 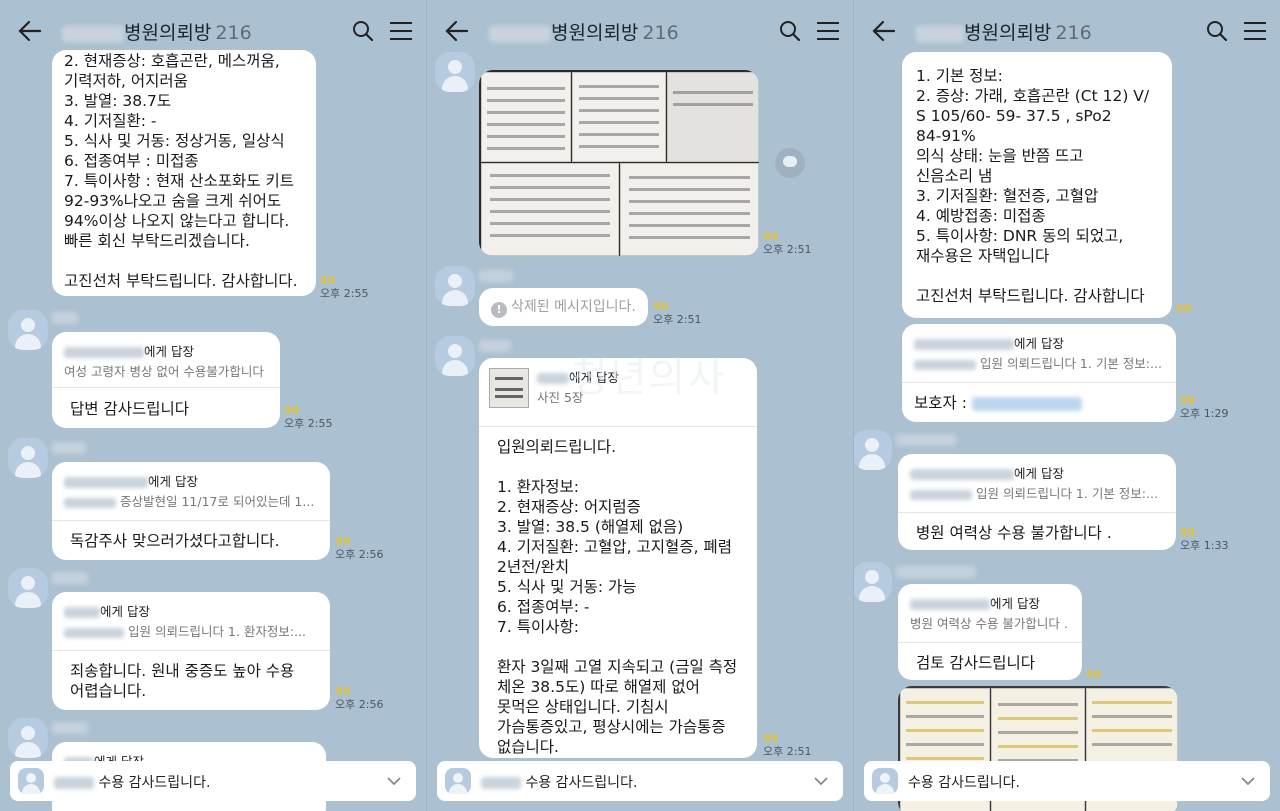 What do you see at coordinates (130, 409) in the screenshot?
I see `message-text: 답변 감사드립니다` at bounding box center [130, 409].